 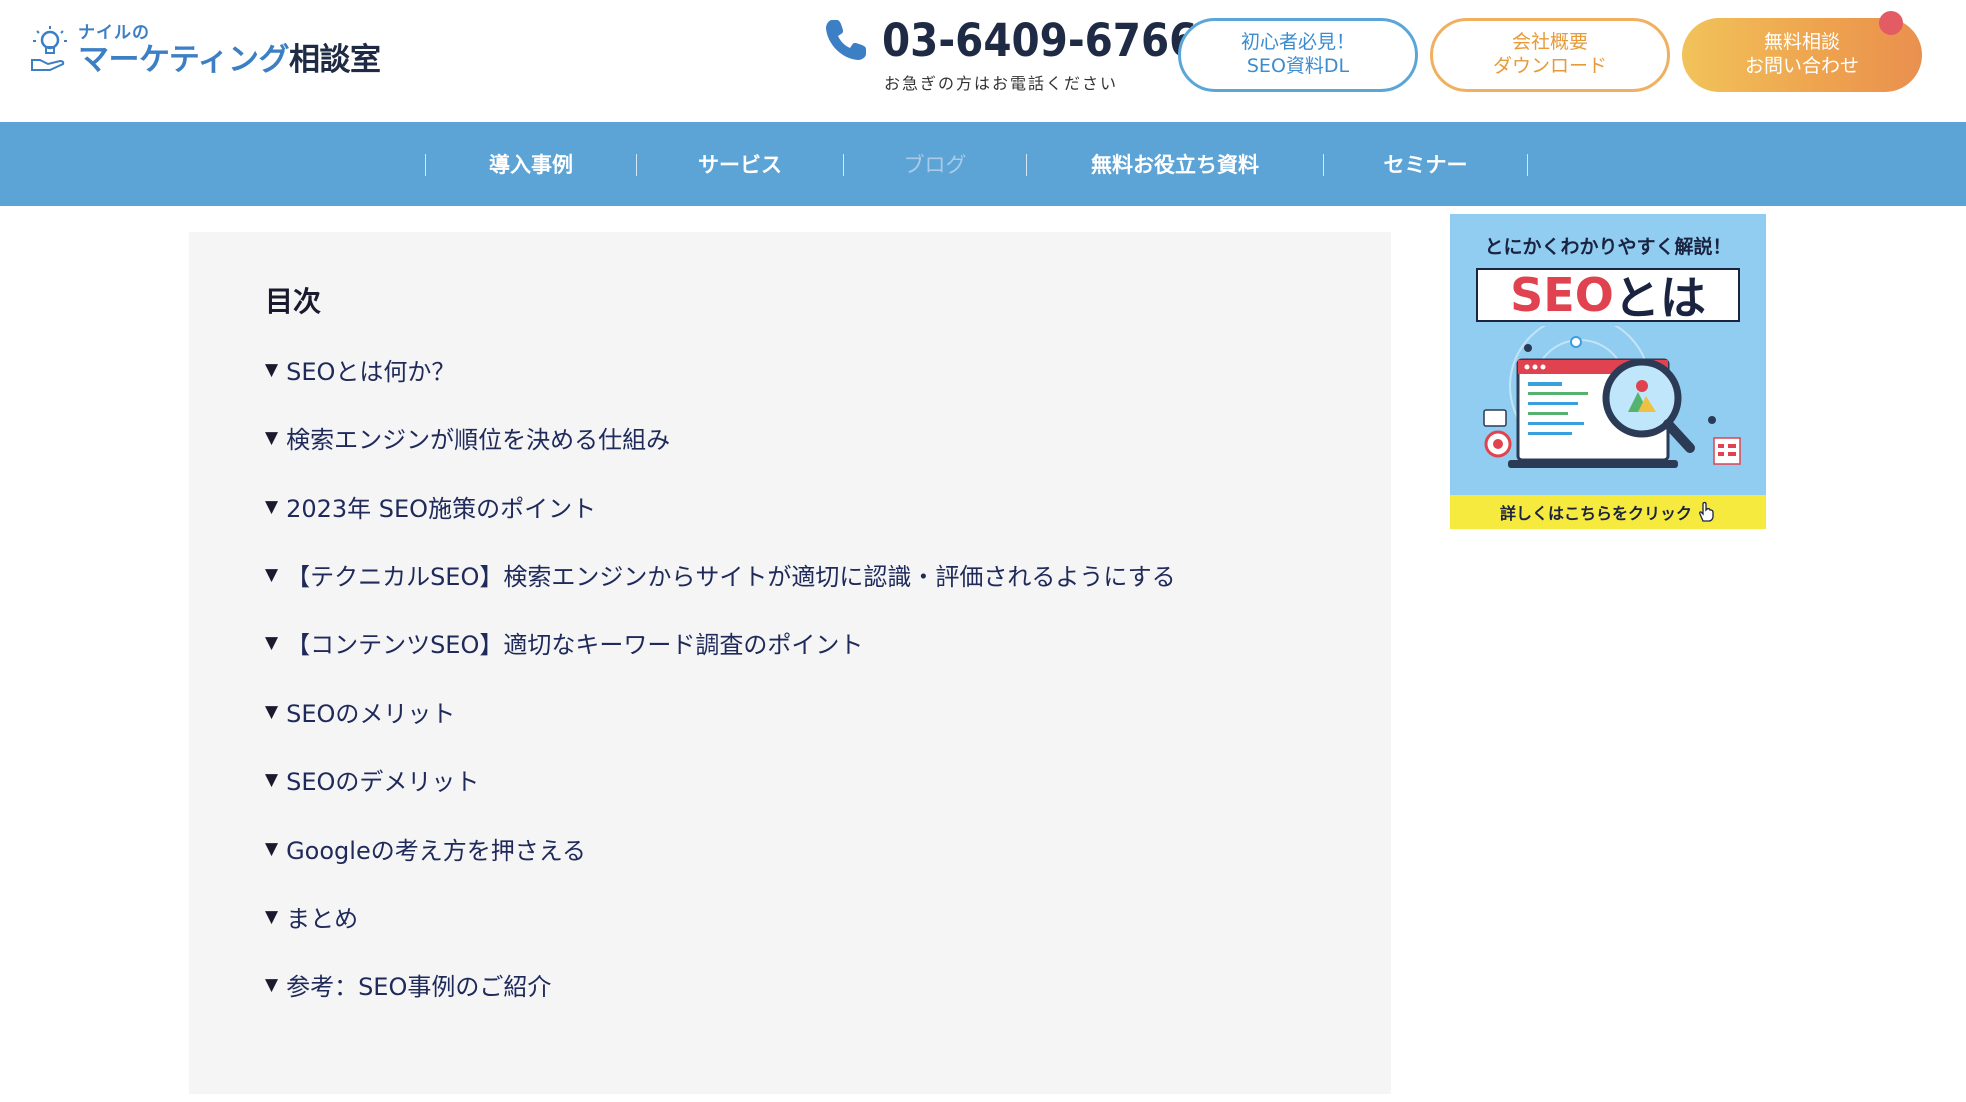 What do you see at coordinates (935, 164) in the screenshot?
I see `nav-item-blog: ブログ` at bounding box center [935, 164].